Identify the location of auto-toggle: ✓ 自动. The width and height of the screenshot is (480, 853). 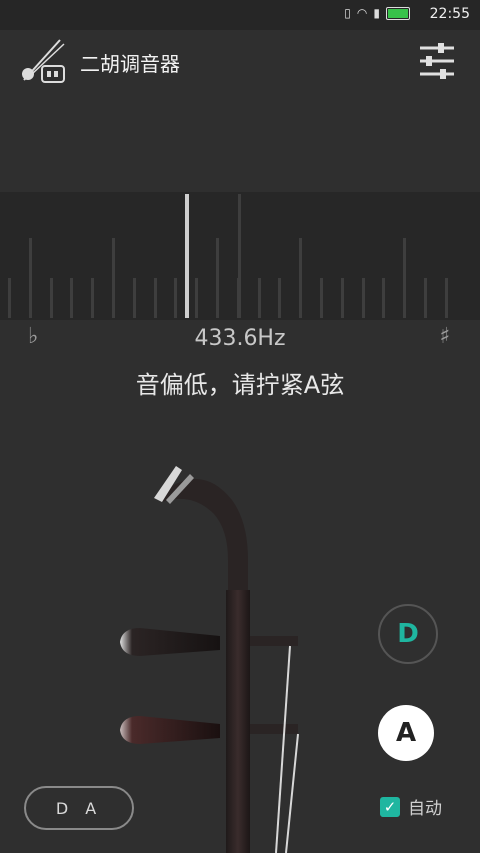
(411, 806).